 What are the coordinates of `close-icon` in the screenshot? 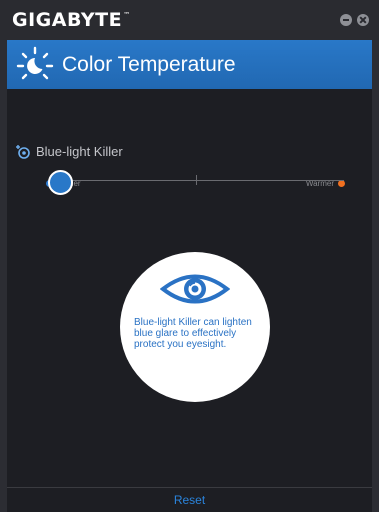 It's located at (363, 20).